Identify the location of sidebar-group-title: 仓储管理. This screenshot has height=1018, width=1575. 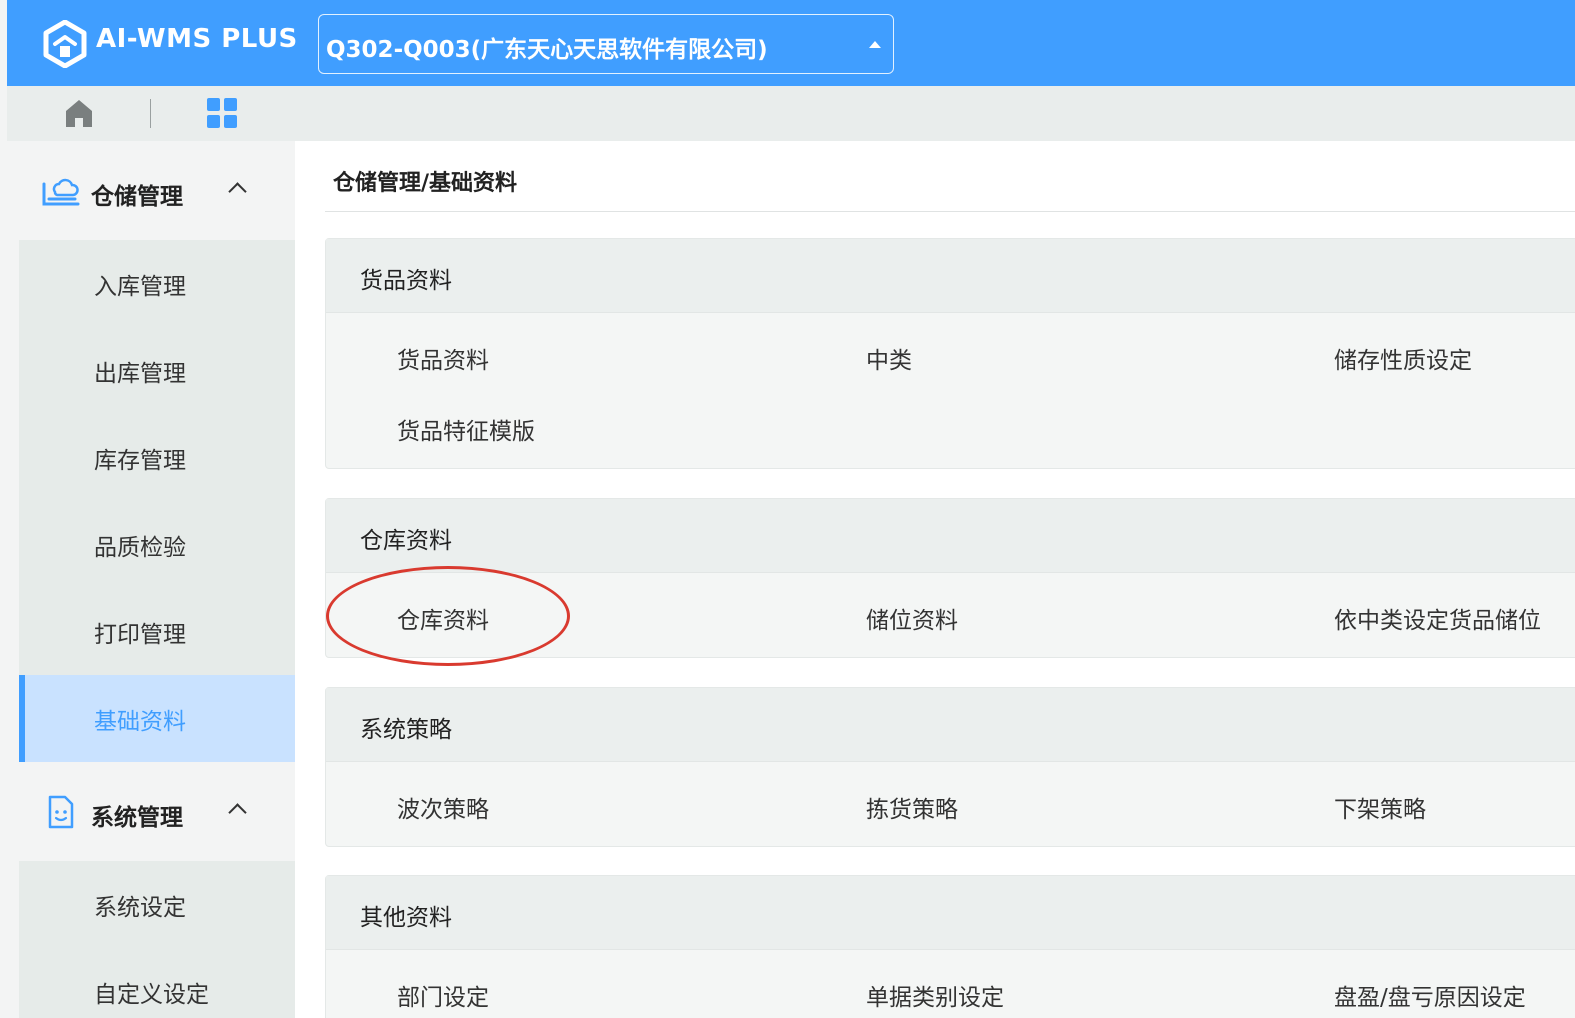
(137, 197).